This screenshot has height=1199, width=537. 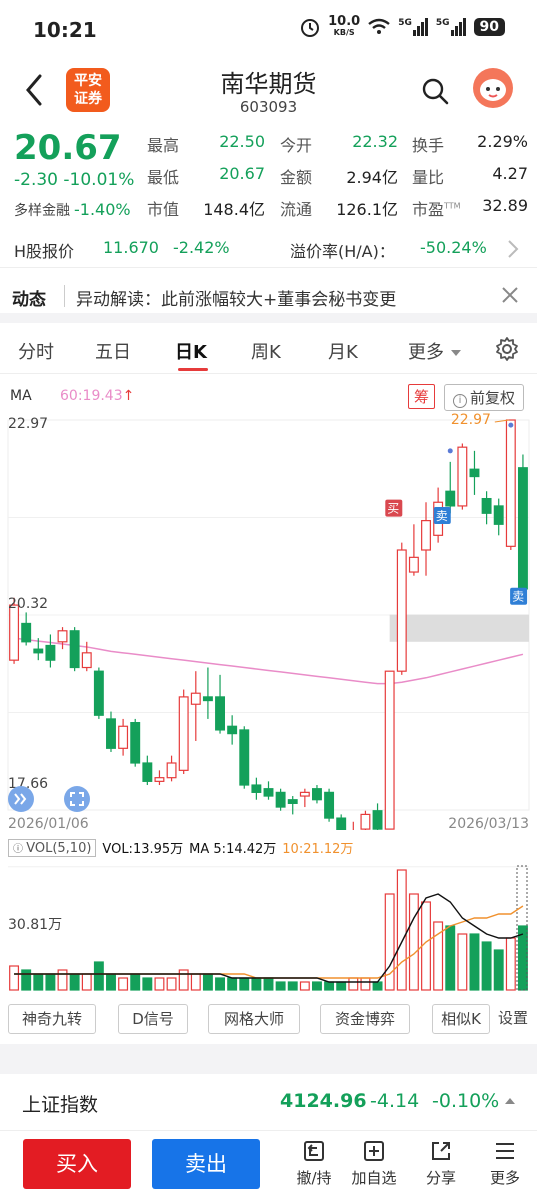 What do you see at coordinates (242, 173) in the screenshot?
I see `stat-value: 20.67` at bounding box center [242, 173].